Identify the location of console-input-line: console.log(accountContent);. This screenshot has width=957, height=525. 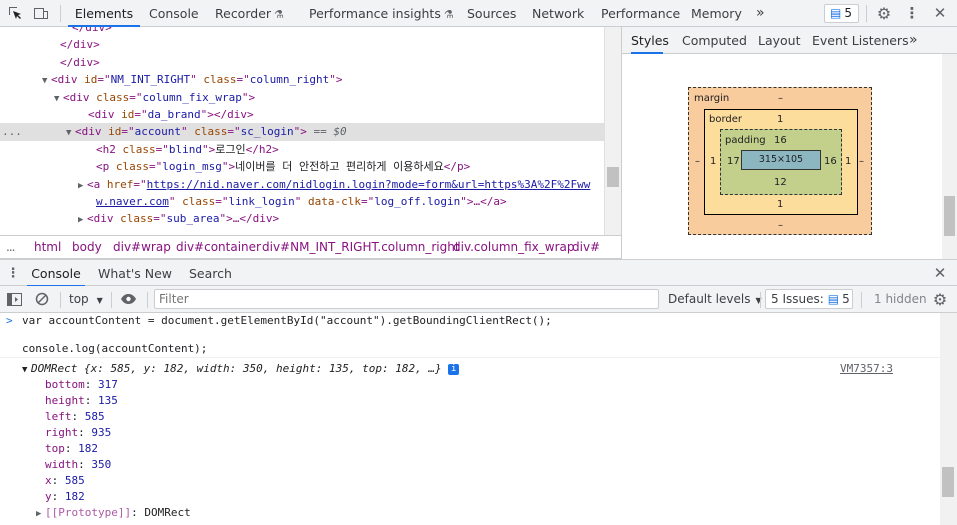
(481, 349).